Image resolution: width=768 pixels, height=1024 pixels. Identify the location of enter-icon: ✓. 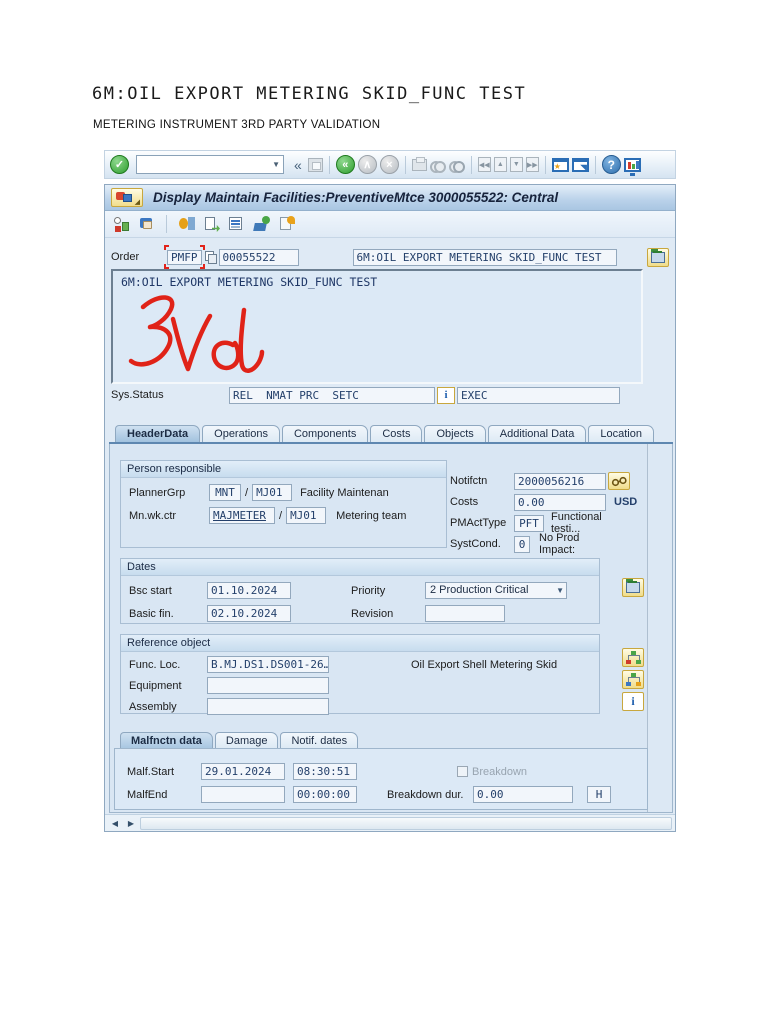
(119, 164).